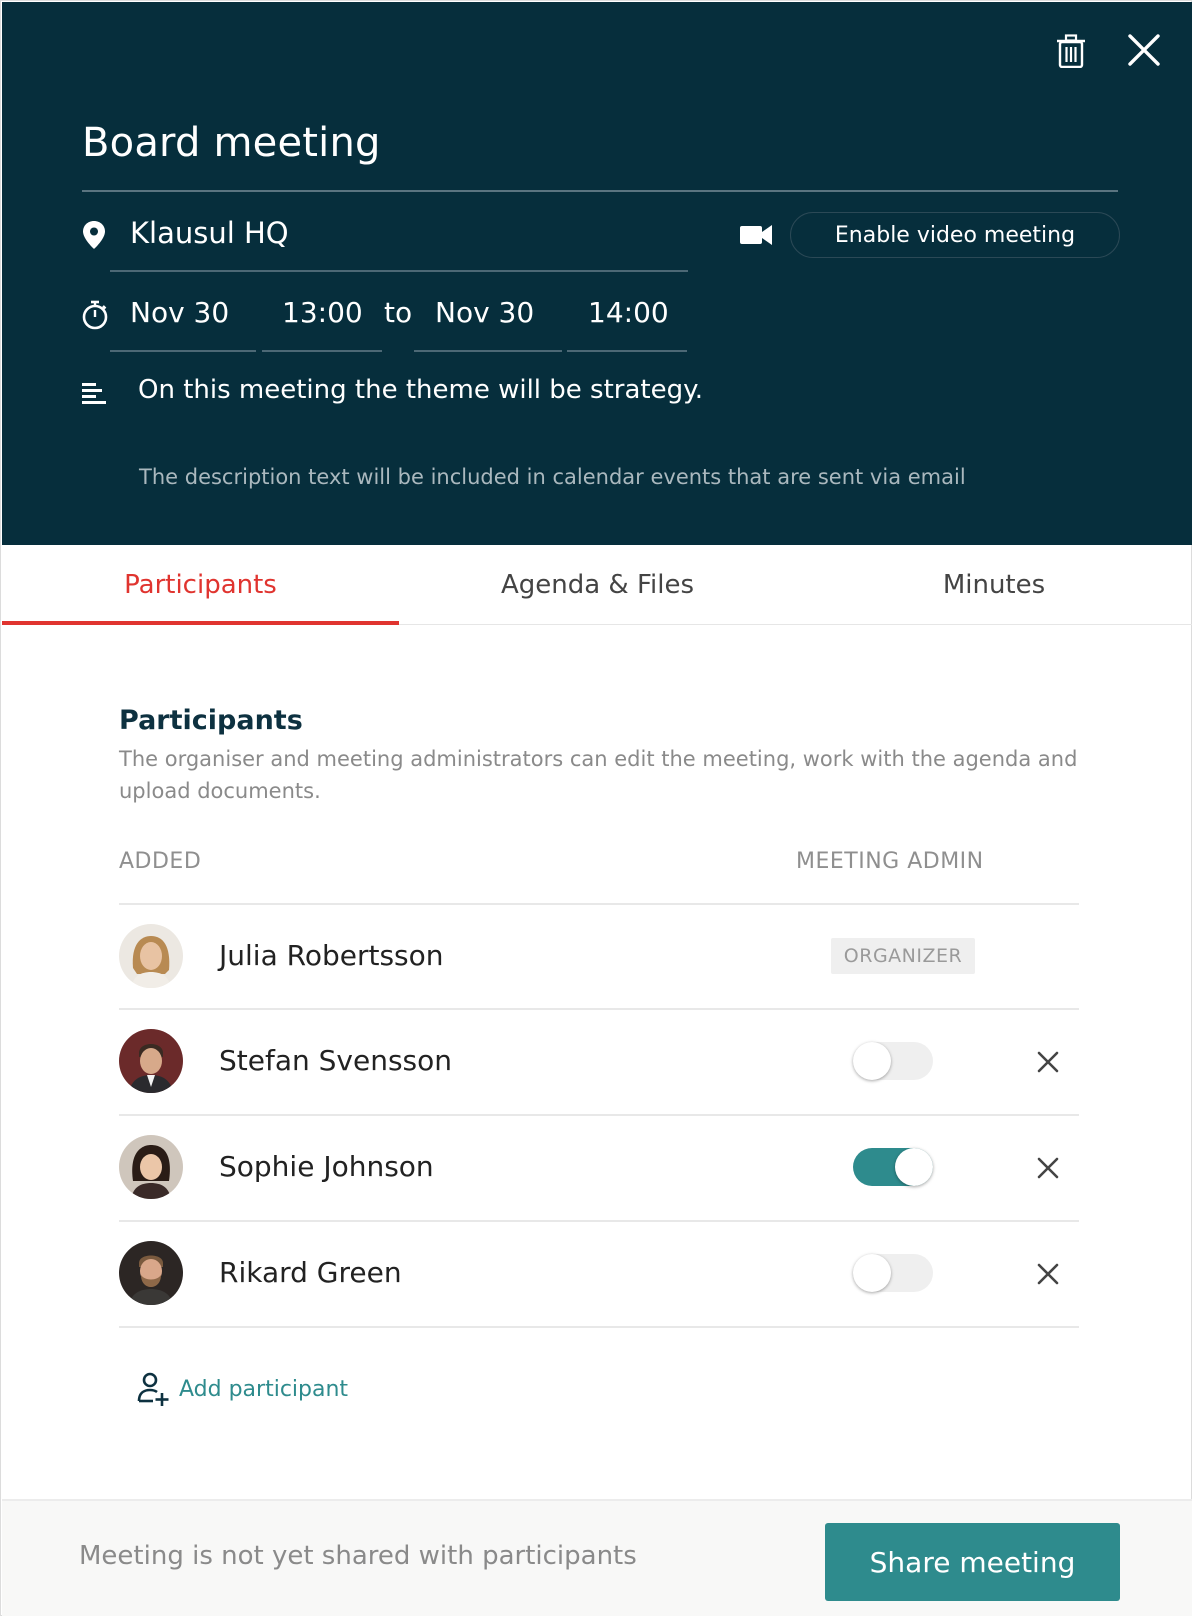 This screenshot has width=1192, height=1616. Describe the element at coordinates (994, 585) in the screenshot. I see `tab-minutes: Minutes` at that location.